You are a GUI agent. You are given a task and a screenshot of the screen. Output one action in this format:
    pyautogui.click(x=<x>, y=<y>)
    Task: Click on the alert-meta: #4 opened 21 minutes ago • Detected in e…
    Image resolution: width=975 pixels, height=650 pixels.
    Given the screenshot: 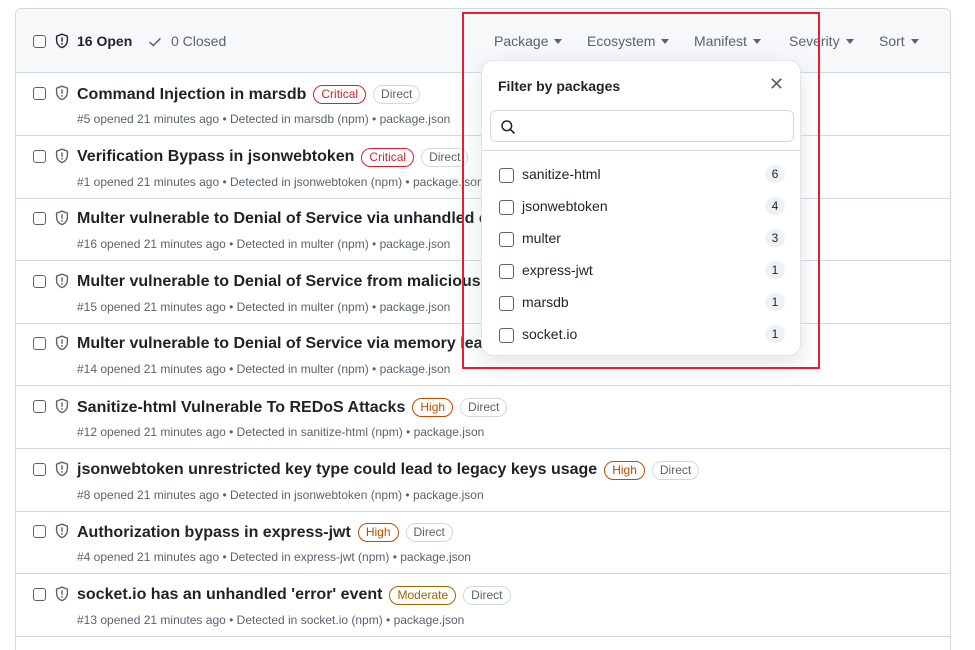 What is the action you would take?
    pyautogui.click(x=274, y=557)
    